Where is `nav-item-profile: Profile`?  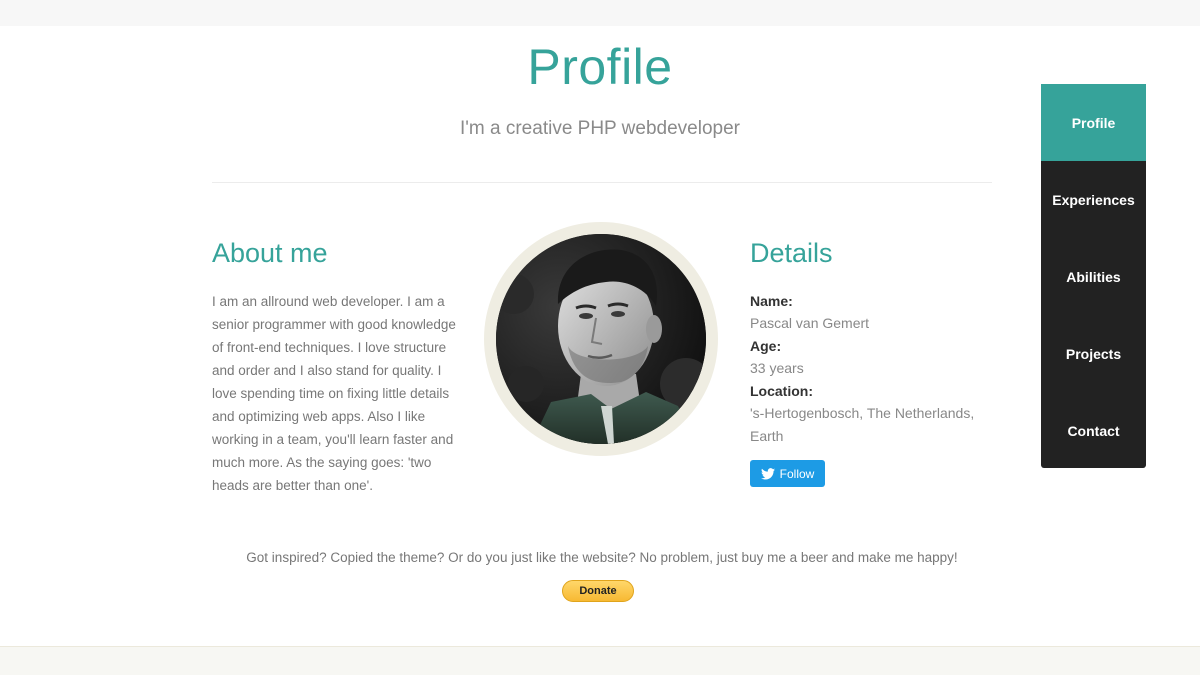
nav-item-profile: Profile is located at coordinates (1093, 122).